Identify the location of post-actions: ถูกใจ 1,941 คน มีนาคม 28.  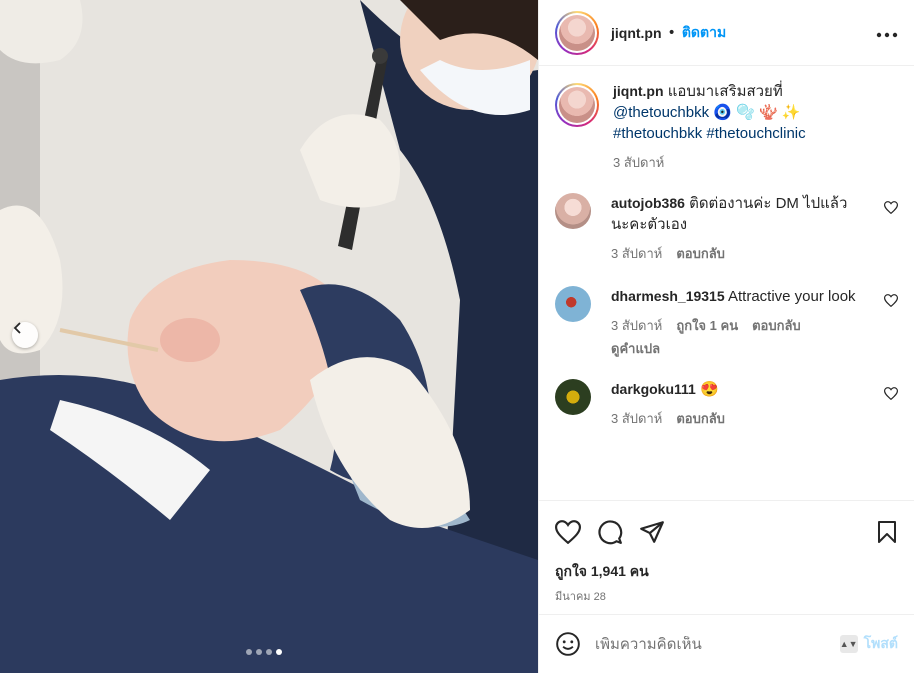
(726, 552).